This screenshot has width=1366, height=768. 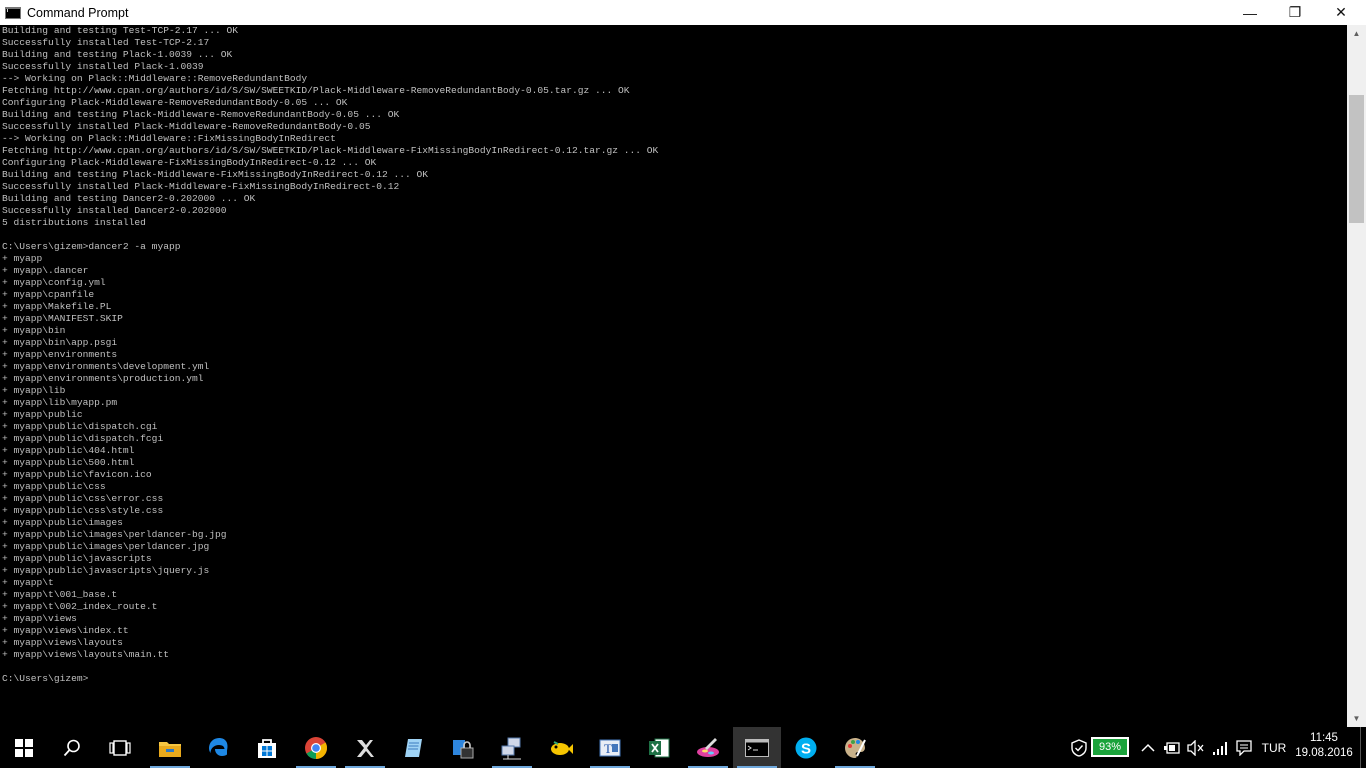 I want to click on maximize-button: ❐, so click(x=1295, y=12).